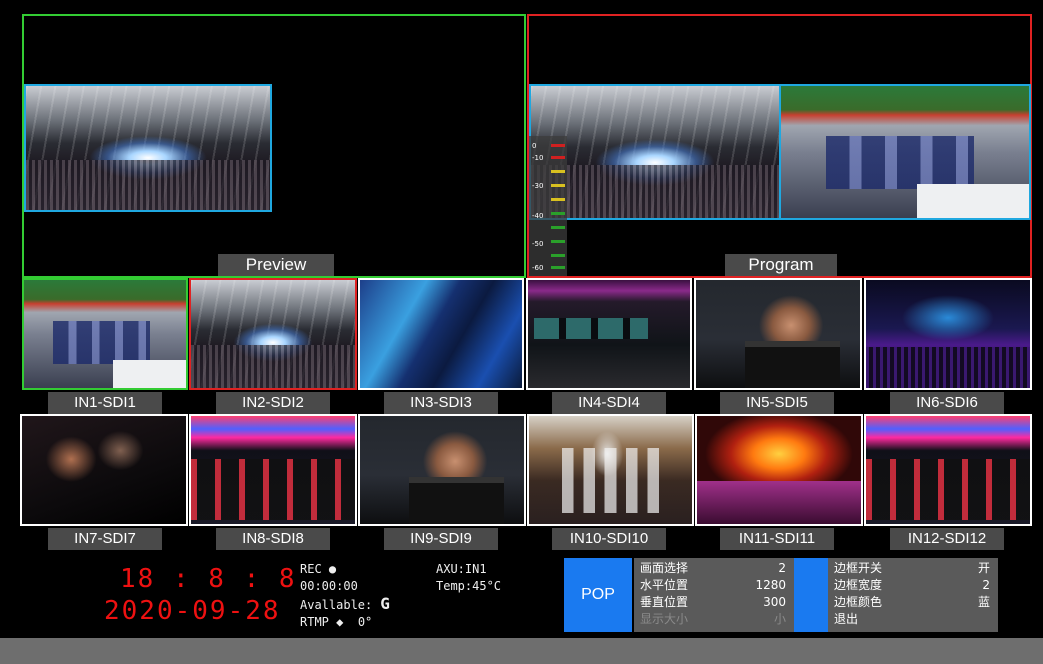 Image resolution: width=1043 pixels, height=664 pixels. I want to click on device-info: AXU:IN1 Temp:45°C, so click(496, 578).